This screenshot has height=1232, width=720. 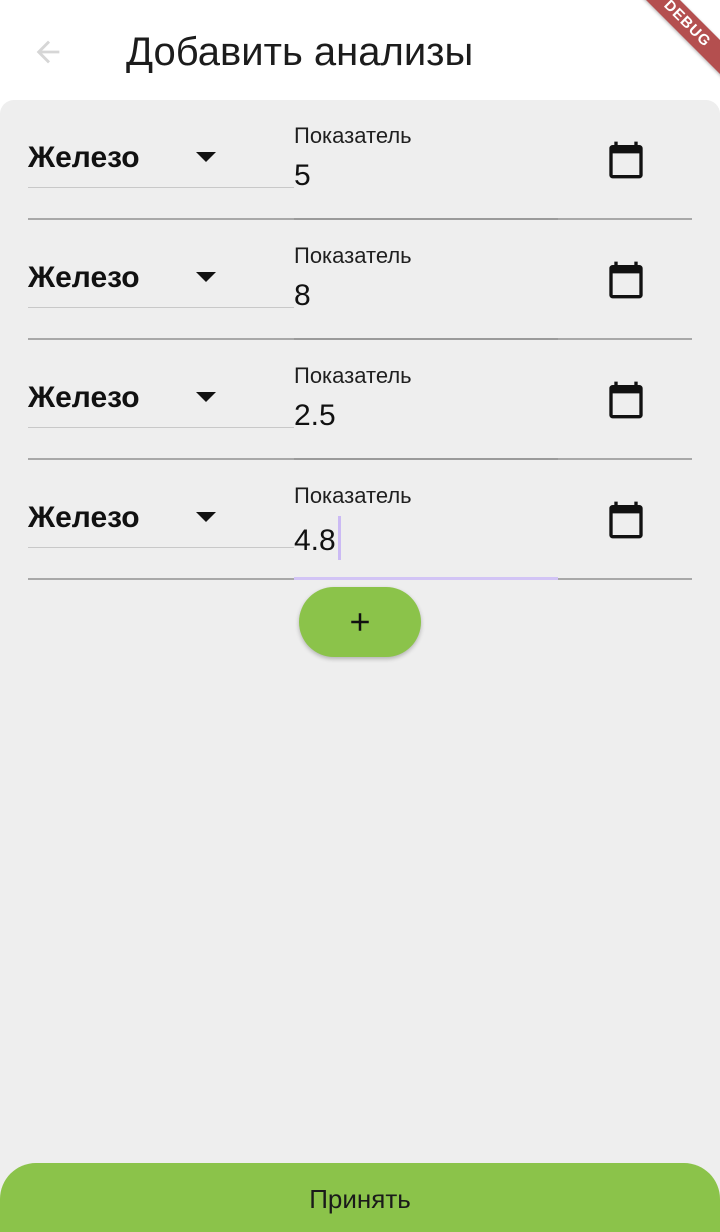 What do you see at coordinates (426, 169) in the screenshot?
I see `value-field: Показатель 5` at bounding box center [426, 169].